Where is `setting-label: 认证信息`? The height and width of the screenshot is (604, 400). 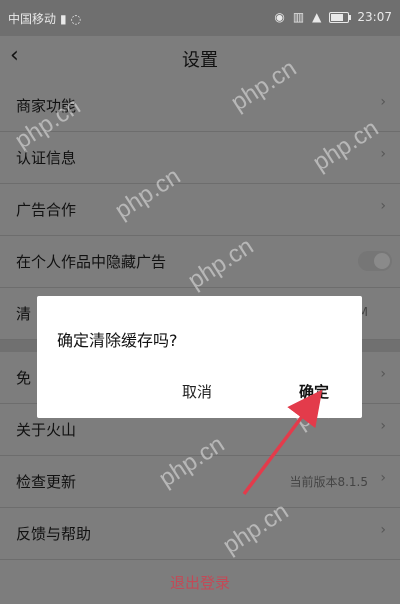 setting-label: 认证信息 is located at coordinates (46, 158).